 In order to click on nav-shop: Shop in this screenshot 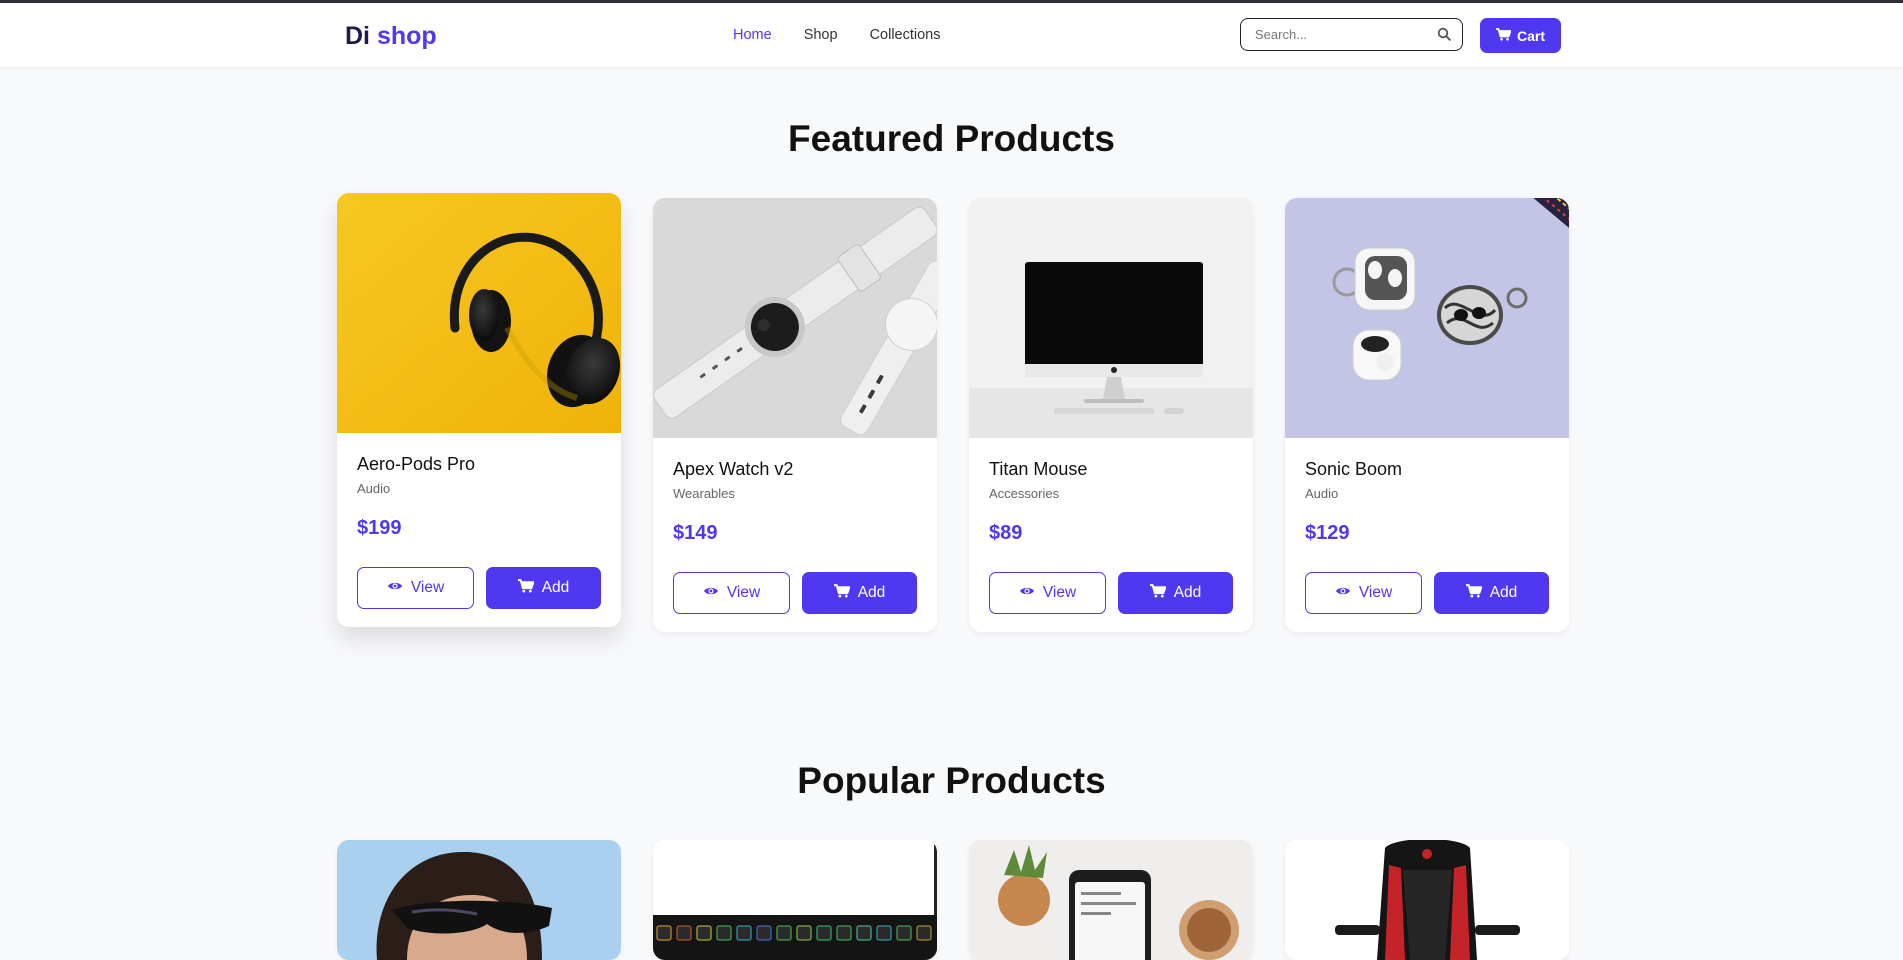, I will do `click(821, 35)`.